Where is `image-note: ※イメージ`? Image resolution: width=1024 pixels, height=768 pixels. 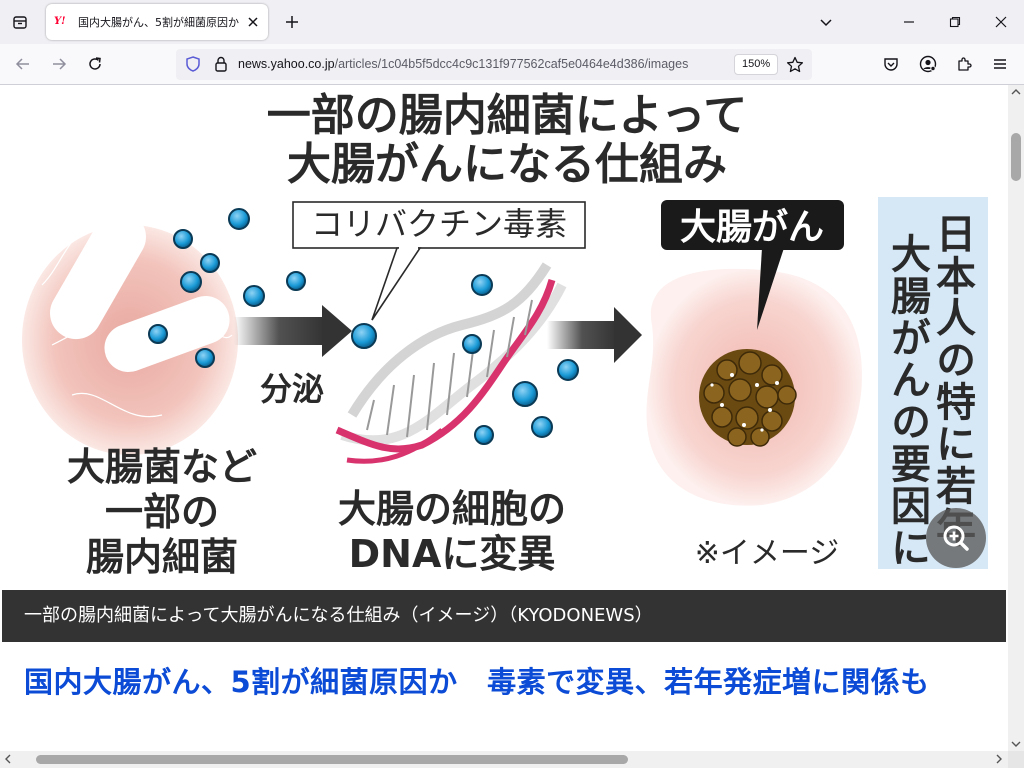 image-note: ※イメージ is located at coordinates (767, 553).